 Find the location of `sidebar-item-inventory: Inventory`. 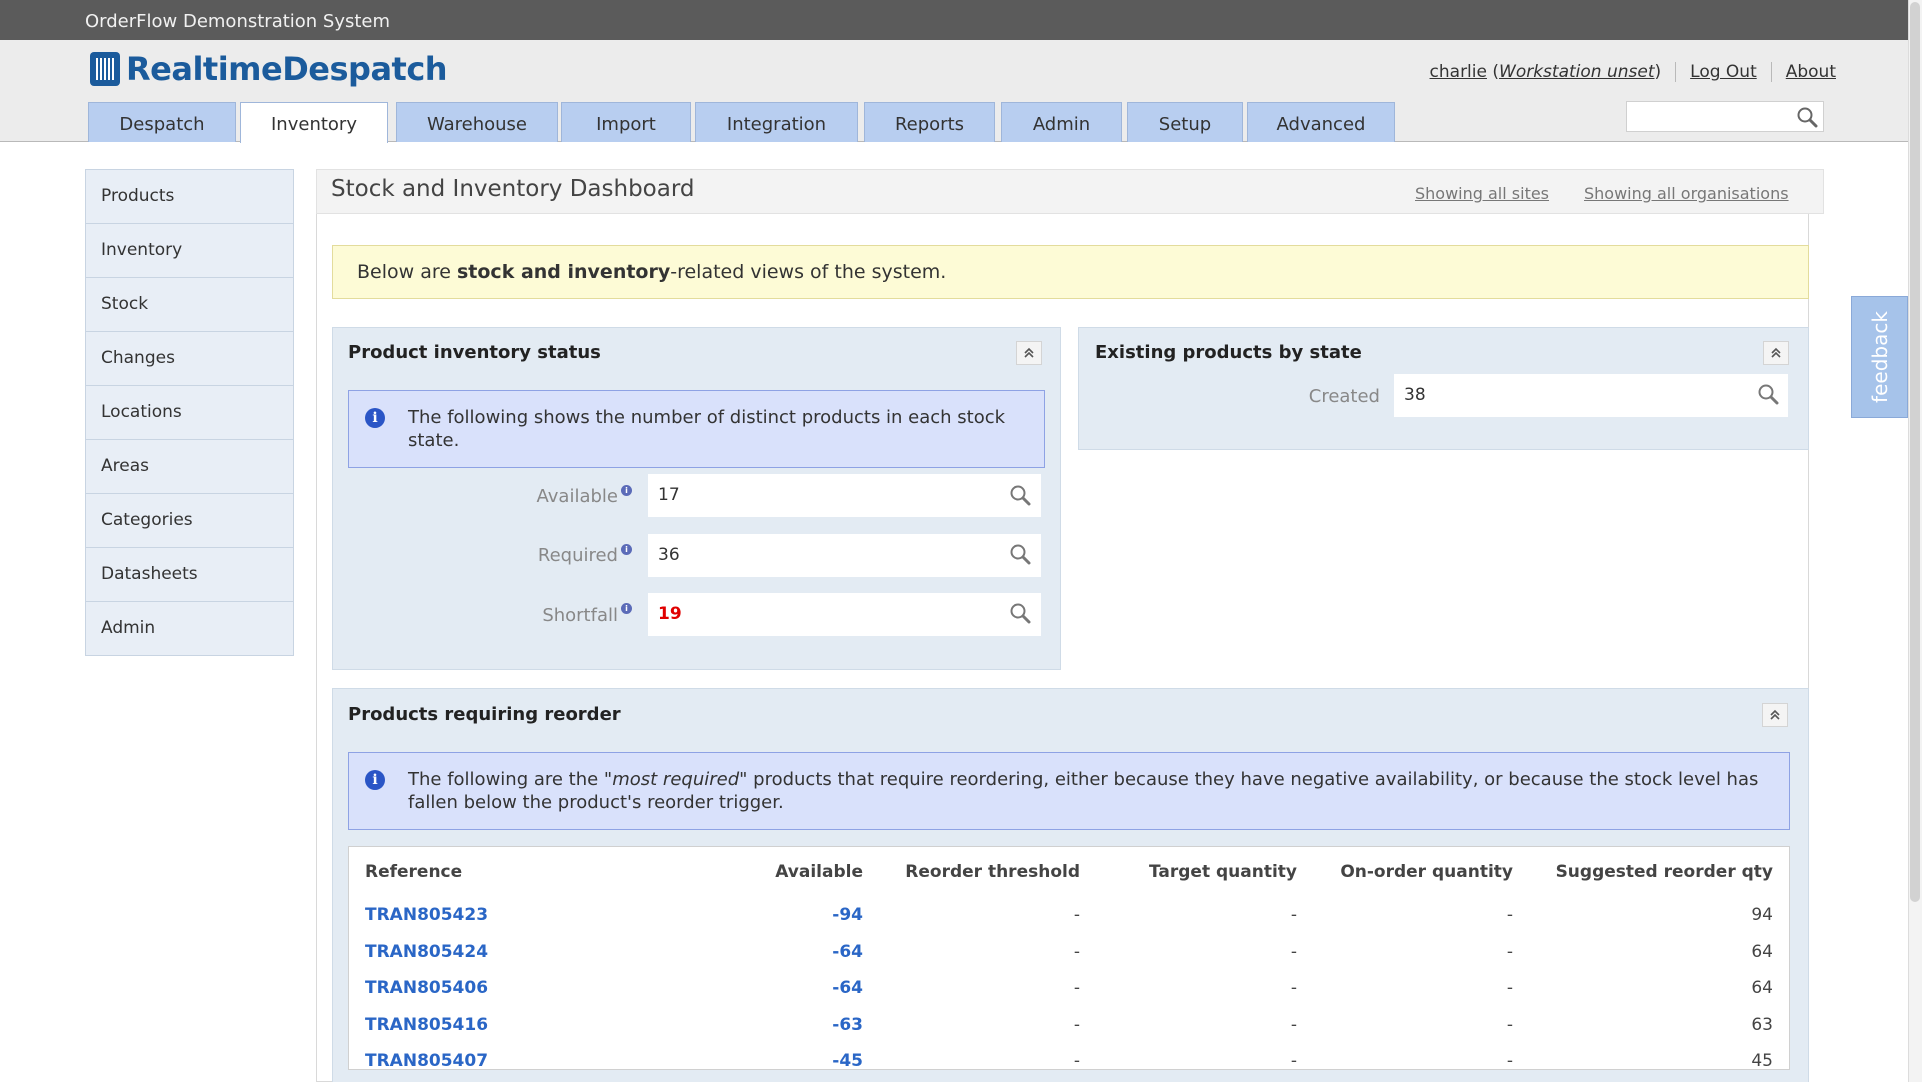

sidebar-item-inventory: Inventory is located at coordinates (189, 251).